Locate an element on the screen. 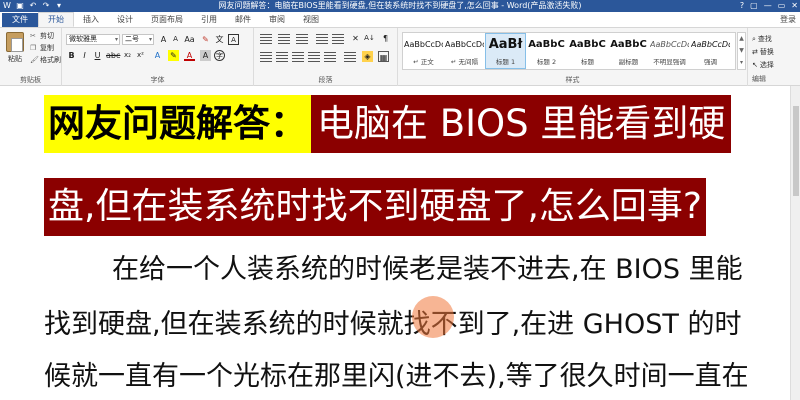 This screenshot has width=800, height=400. justify-icon is located at coordinates (314, 57).